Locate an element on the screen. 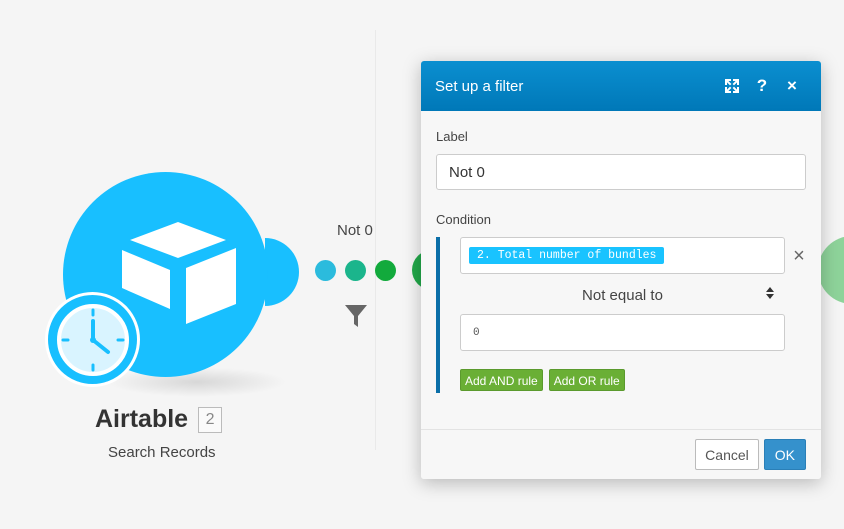 This screenshot has width=844, height=529. label-input is located at coordinates (621, 172).